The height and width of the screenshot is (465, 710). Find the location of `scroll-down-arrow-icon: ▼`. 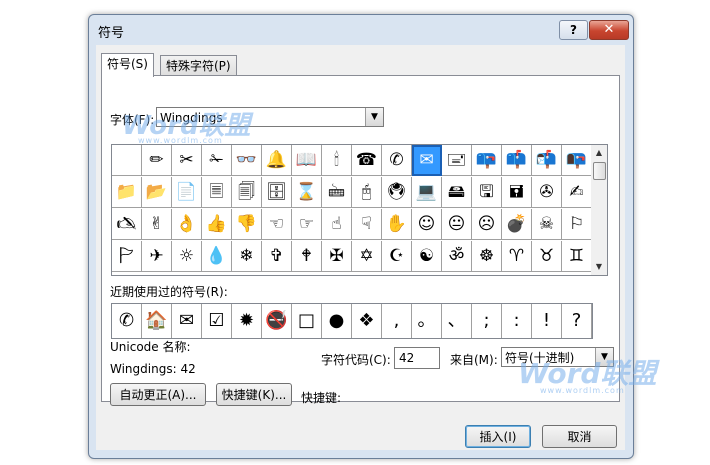

scroll-down-arrow-icon: ▼ is located at coordinates (599, 267).